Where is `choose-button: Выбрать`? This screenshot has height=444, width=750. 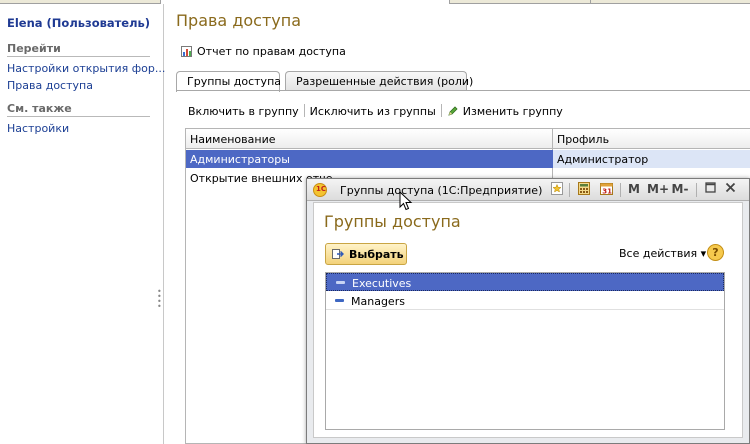
choose-button: Выбрать is located at coordinates (366, 254).